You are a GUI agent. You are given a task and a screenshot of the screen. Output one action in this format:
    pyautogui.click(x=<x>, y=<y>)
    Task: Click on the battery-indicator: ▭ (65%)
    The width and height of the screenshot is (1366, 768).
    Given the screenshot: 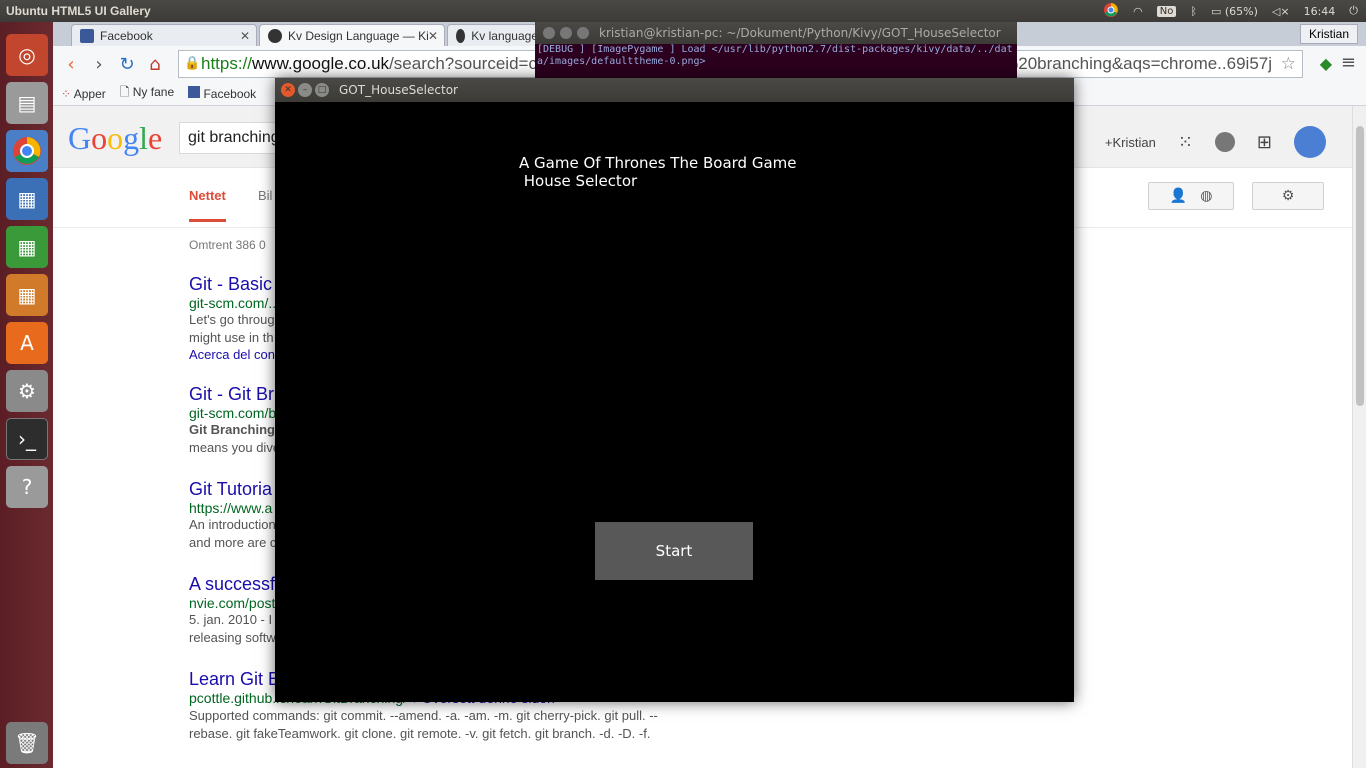 What is the action you would take?
    pyautogui.click(x=1234, y=11)
    